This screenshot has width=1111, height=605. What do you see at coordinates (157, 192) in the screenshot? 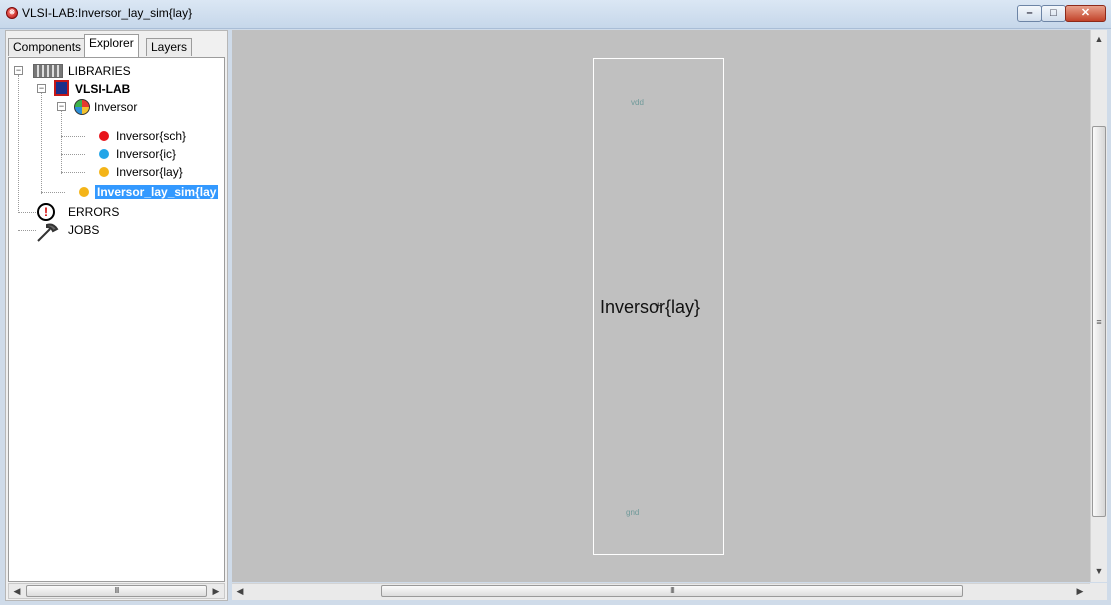
I see `tree-item-inversor-lay-sim: Inversor_lay_sim{lay` at bounding box center [157, 192].